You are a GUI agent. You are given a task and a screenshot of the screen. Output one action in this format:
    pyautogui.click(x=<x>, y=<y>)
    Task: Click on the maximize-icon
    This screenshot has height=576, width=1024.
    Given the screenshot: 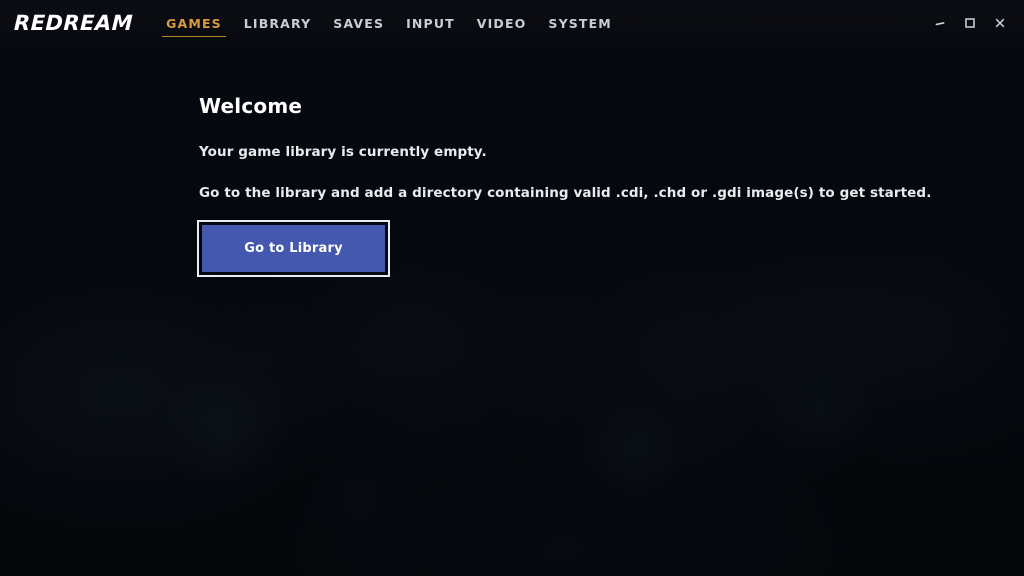 What is the action you would take?
    pyautogui.click(x=970, y=23)
    